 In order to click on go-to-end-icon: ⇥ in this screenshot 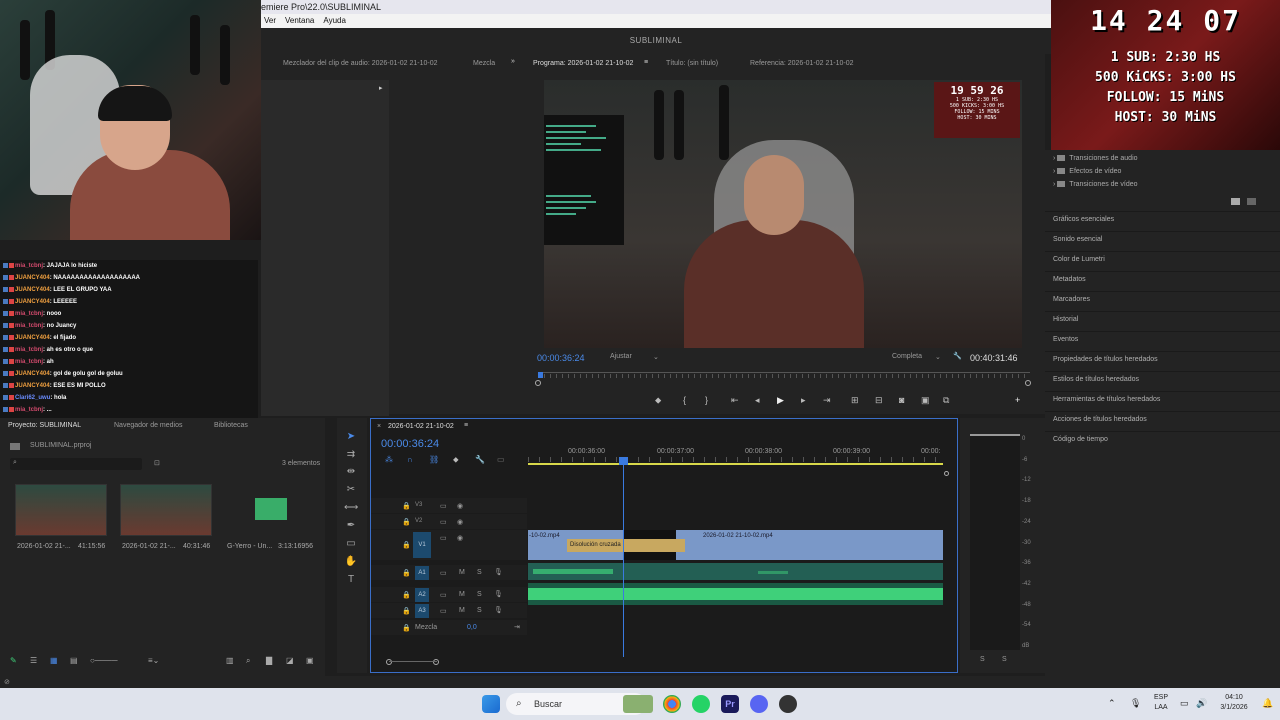, I will do `click(517, 627)`.